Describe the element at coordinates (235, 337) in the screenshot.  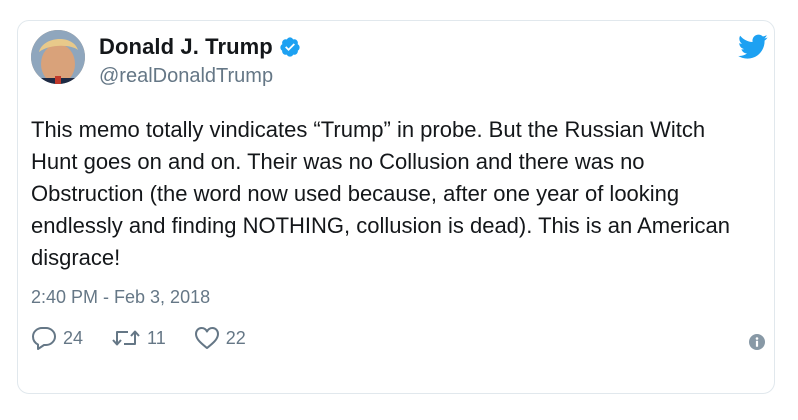
I see `like-count: 22` at that location.